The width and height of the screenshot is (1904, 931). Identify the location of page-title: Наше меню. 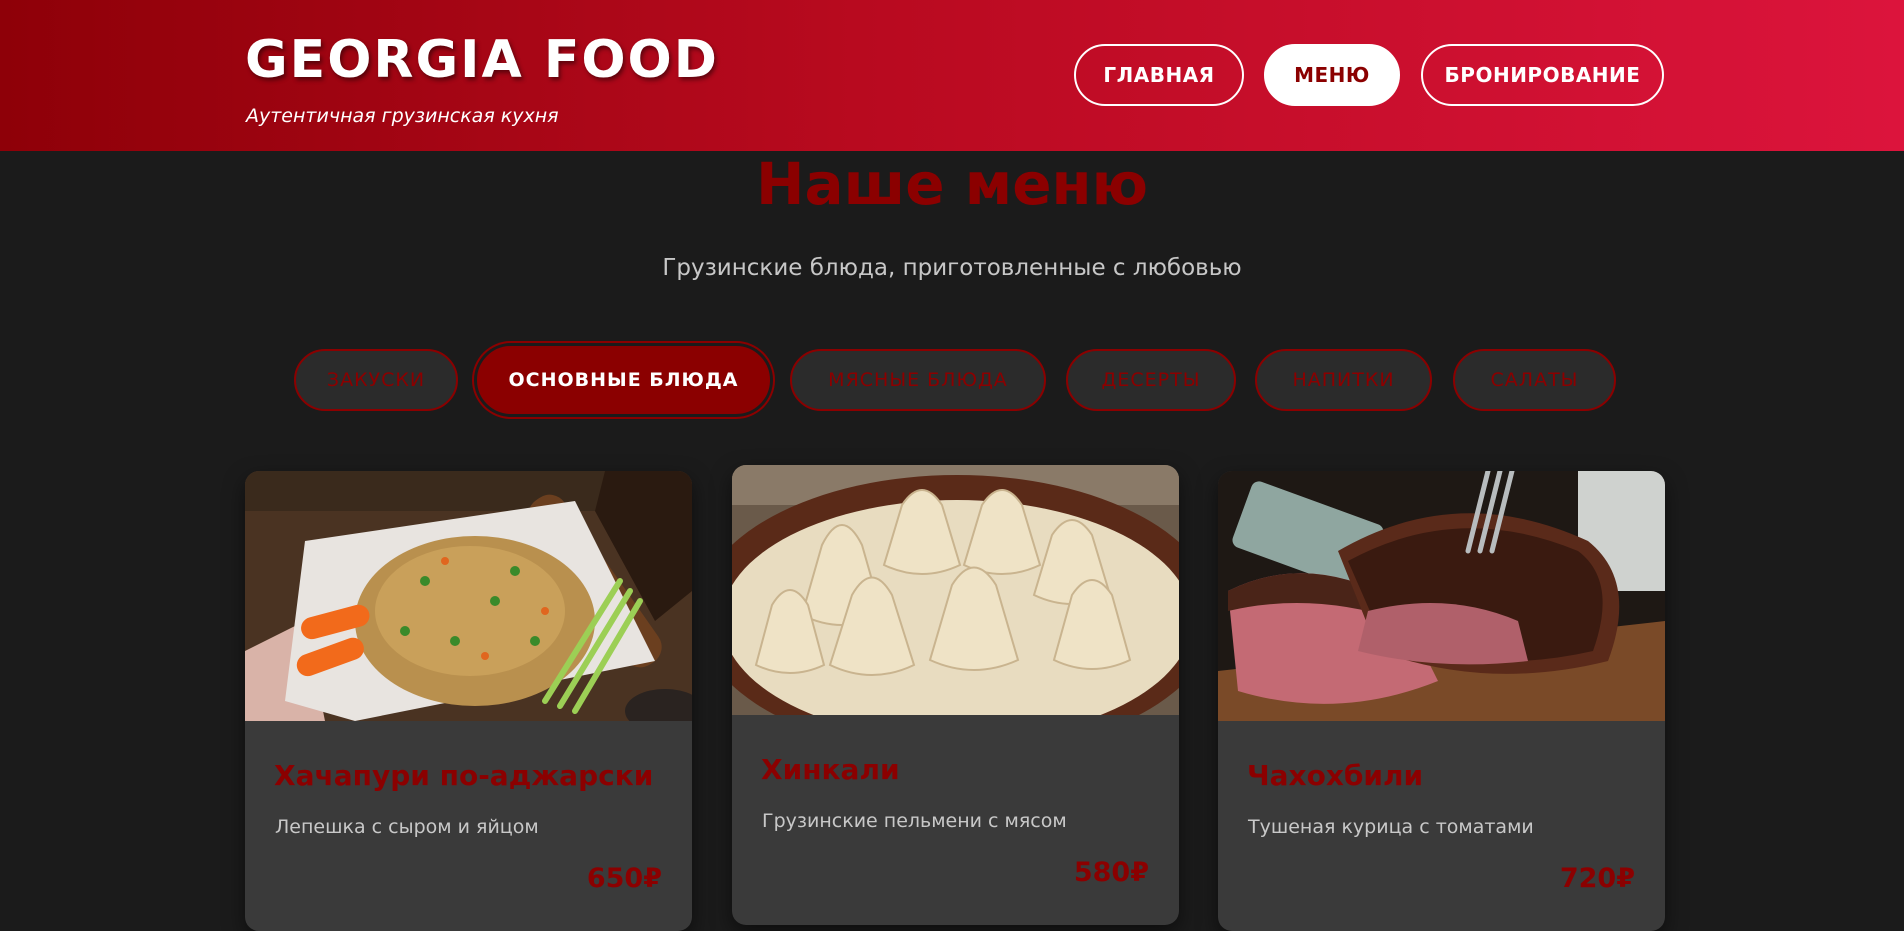
(951, 184).